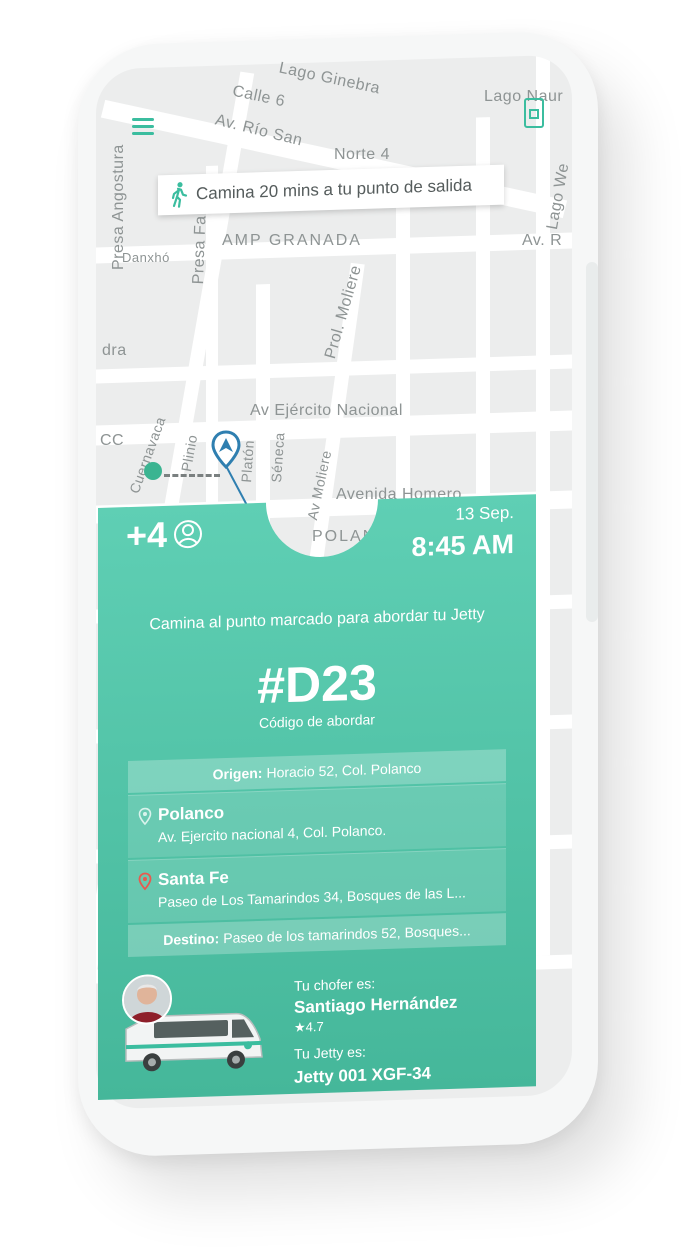 This screenshot has width=700, height=1256. What do you see at coordinates (335, 984) in the screenshot?
I see `driver-label: Tu chofer es:` at bounding box center [335, 984].